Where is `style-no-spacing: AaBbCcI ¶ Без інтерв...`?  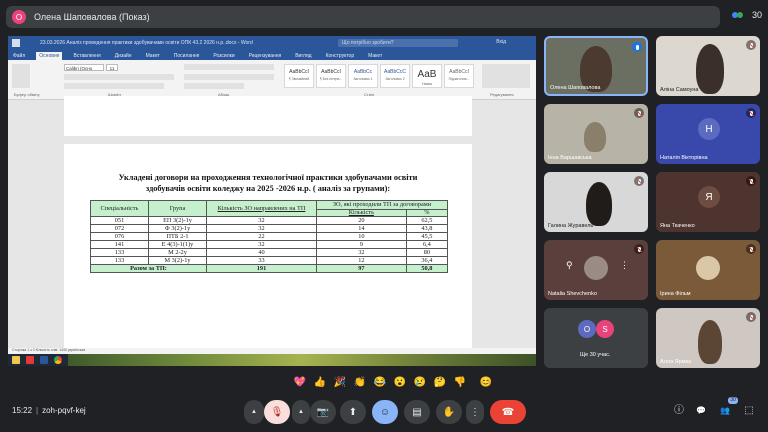
style-no-spacing: AaBbCcI ¶ Без інтерв... is located at coordinates (331, 76).